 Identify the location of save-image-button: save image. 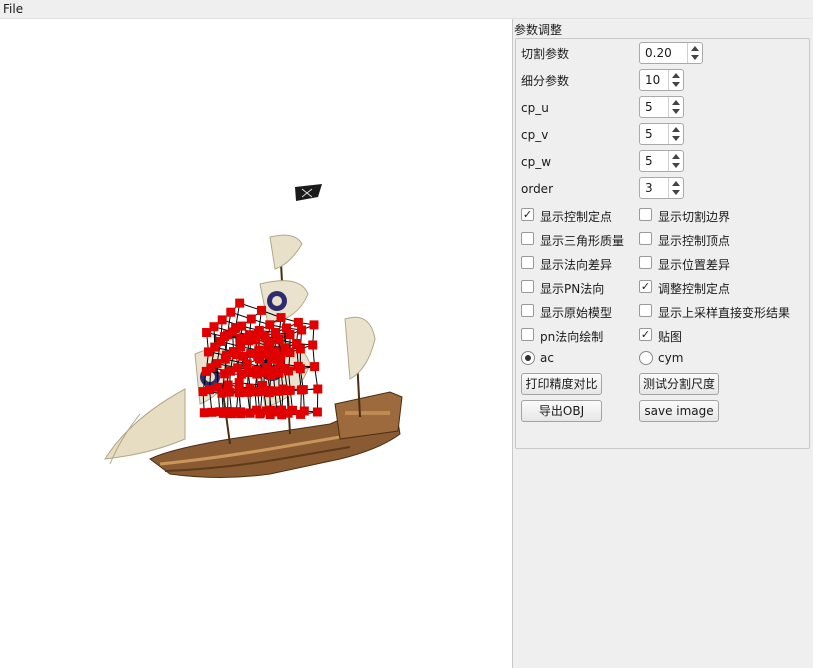
(679, 411).